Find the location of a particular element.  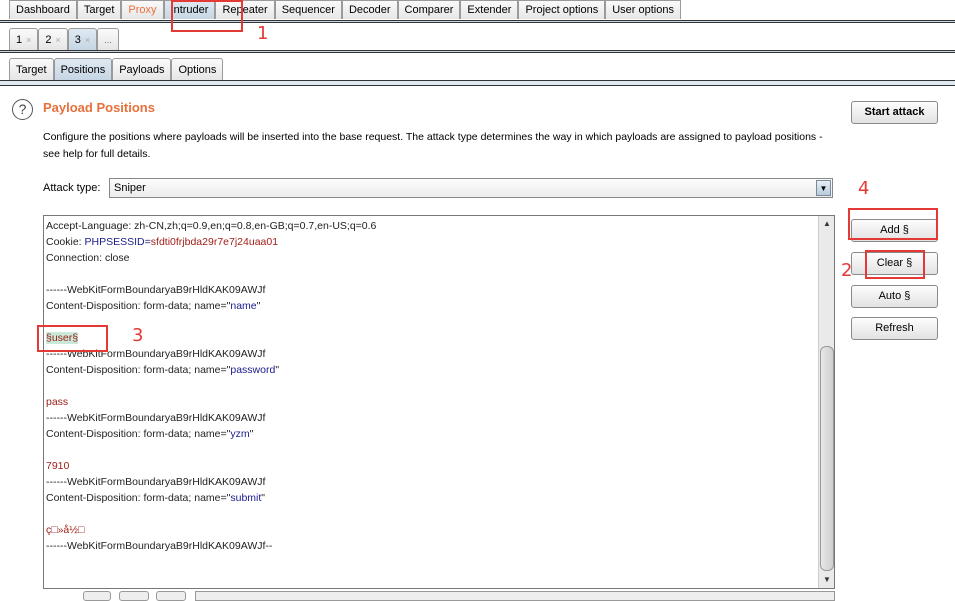

attack-type-label: Attack type: is located at coordinates (72, 188).